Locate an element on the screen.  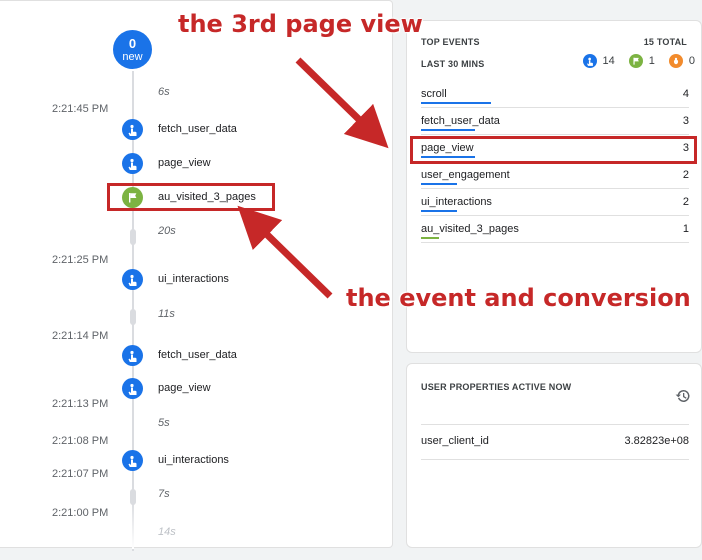
user-property-value: 3.82823e+08 is located at coordinates (656, 441).